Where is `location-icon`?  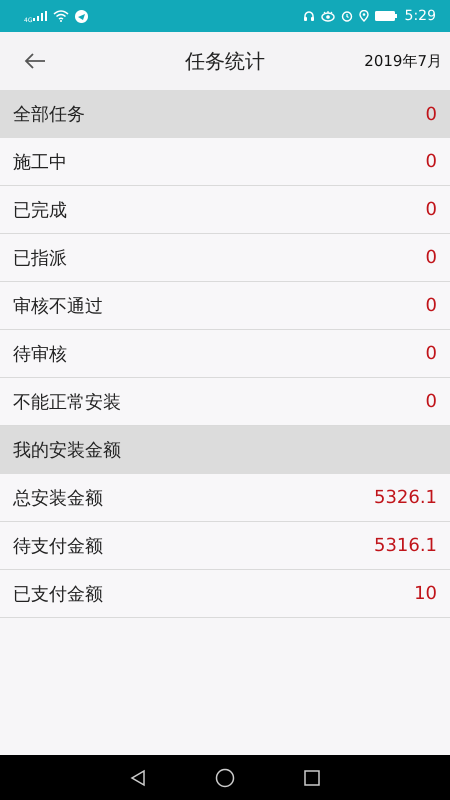 location-icon is located at coordinates (363, 16).